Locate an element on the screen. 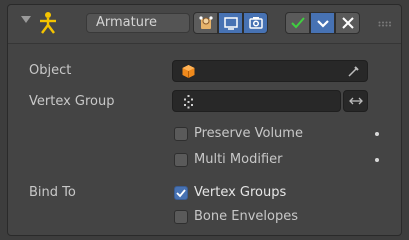  vertex-groups-checkbox is located at coordinates (181, 193).